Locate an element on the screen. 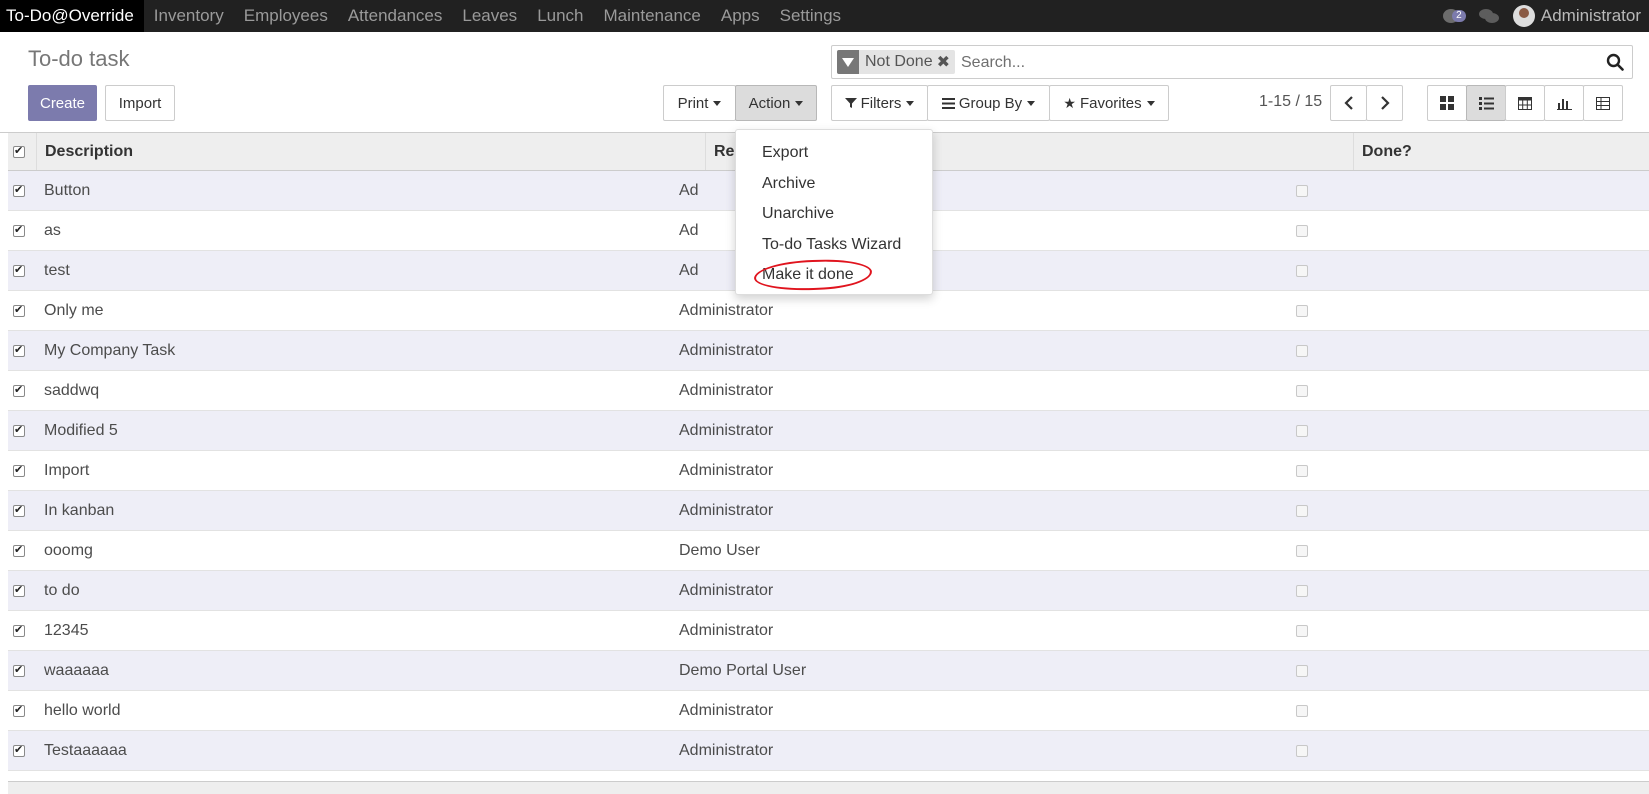  row-description: Testaaaaaa is located at coordinates (85, 750).